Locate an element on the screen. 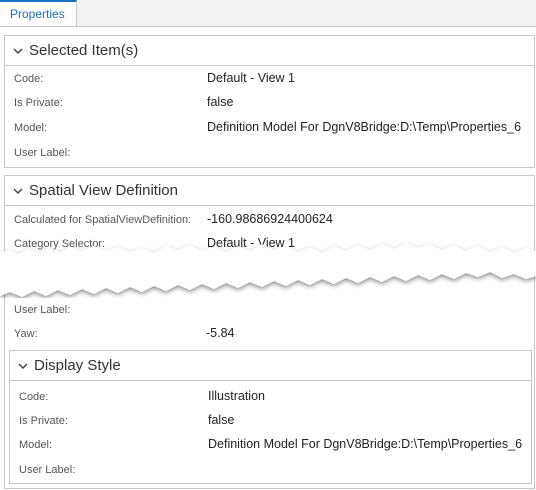 Image resolution: width=536 pixels, height=490 pixels. property-row-code: Code: Default - View 1 is located at coordinates (269, 80).